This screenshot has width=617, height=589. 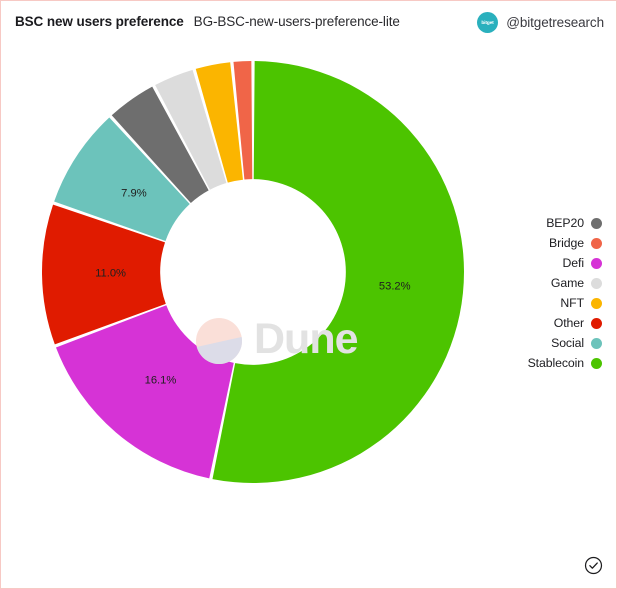 What do you see at coordinates (110, 274) in the screenshot?
I see `pie-slice-label: 11.0%` at bounding box center [110, 274].